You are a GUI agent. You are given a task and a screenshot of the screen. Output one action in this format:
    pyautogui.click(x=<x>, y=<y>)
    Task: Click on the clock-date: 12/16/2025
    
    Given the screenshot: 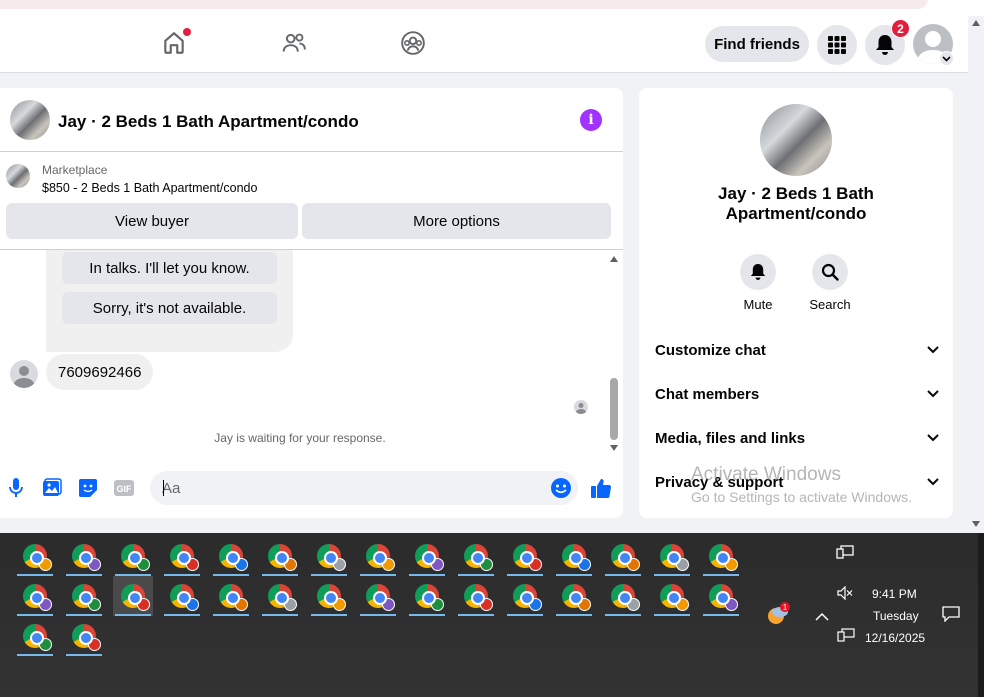 What is the action you would take?
    pyautogui.click(x=895, y=638)
    